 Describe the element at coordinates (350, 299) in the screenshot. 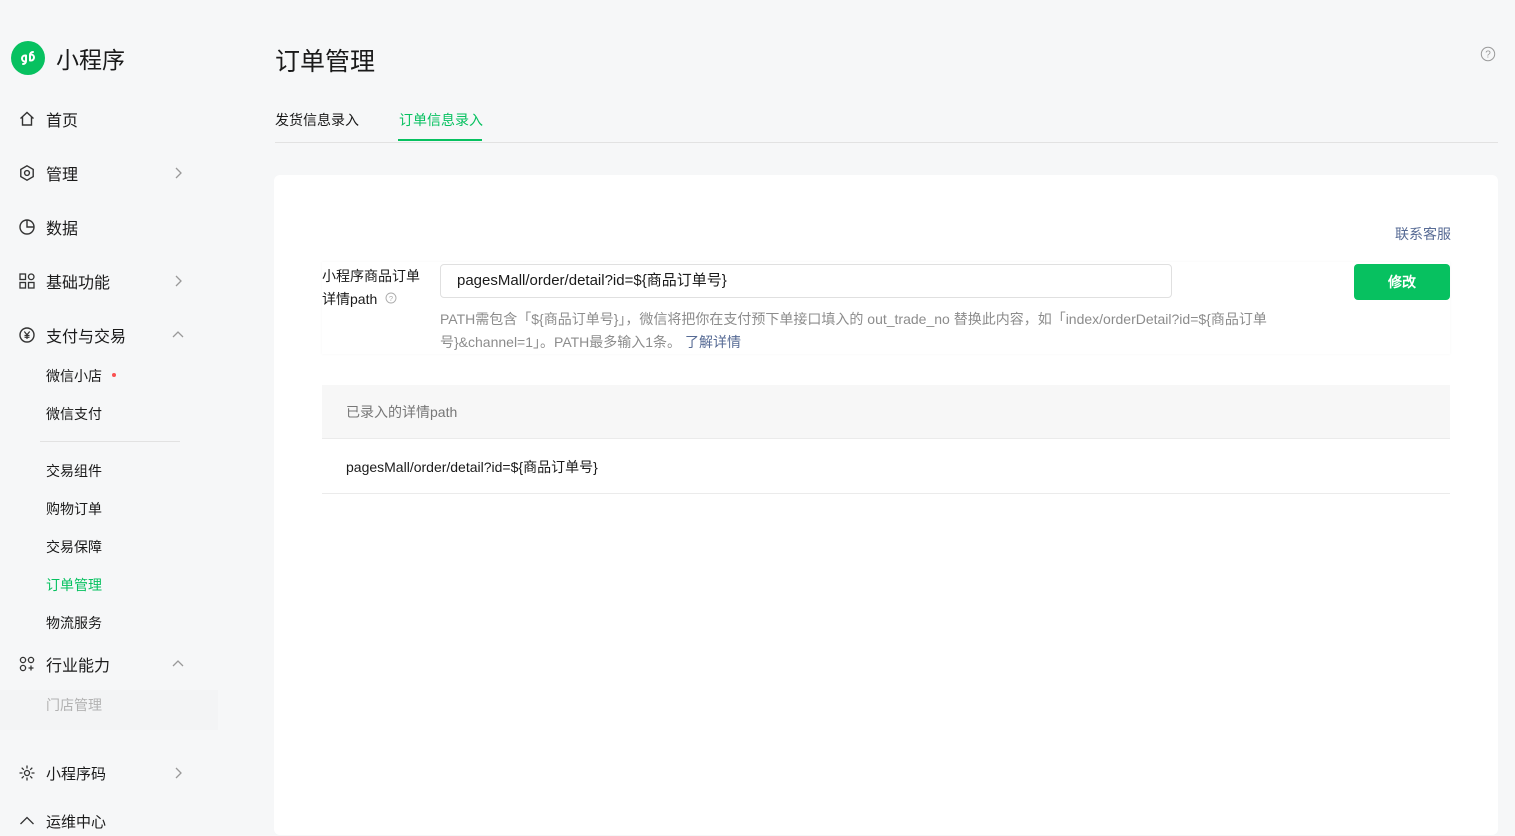

I see `path-field-label-line2: 详情path` at that location.